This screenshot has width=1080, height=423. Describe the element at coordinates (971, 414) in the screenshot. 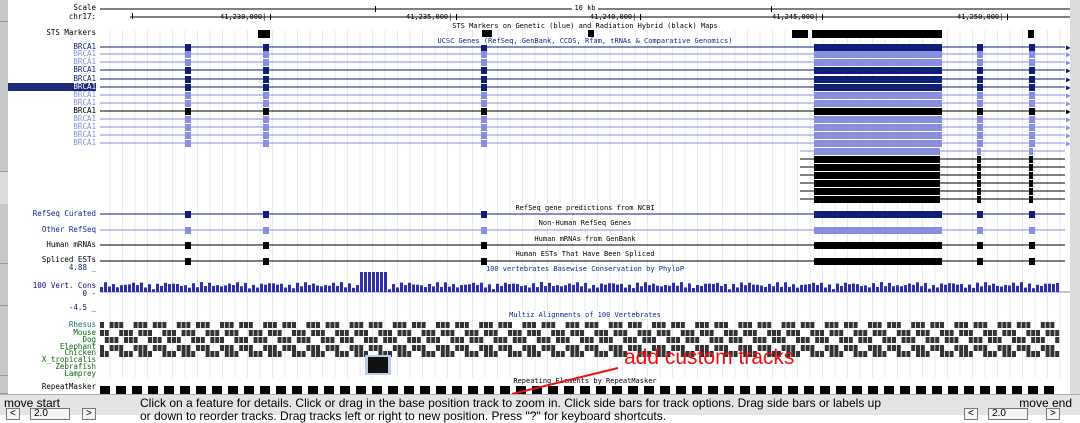

I see `move-end-left-button: <` at that location.